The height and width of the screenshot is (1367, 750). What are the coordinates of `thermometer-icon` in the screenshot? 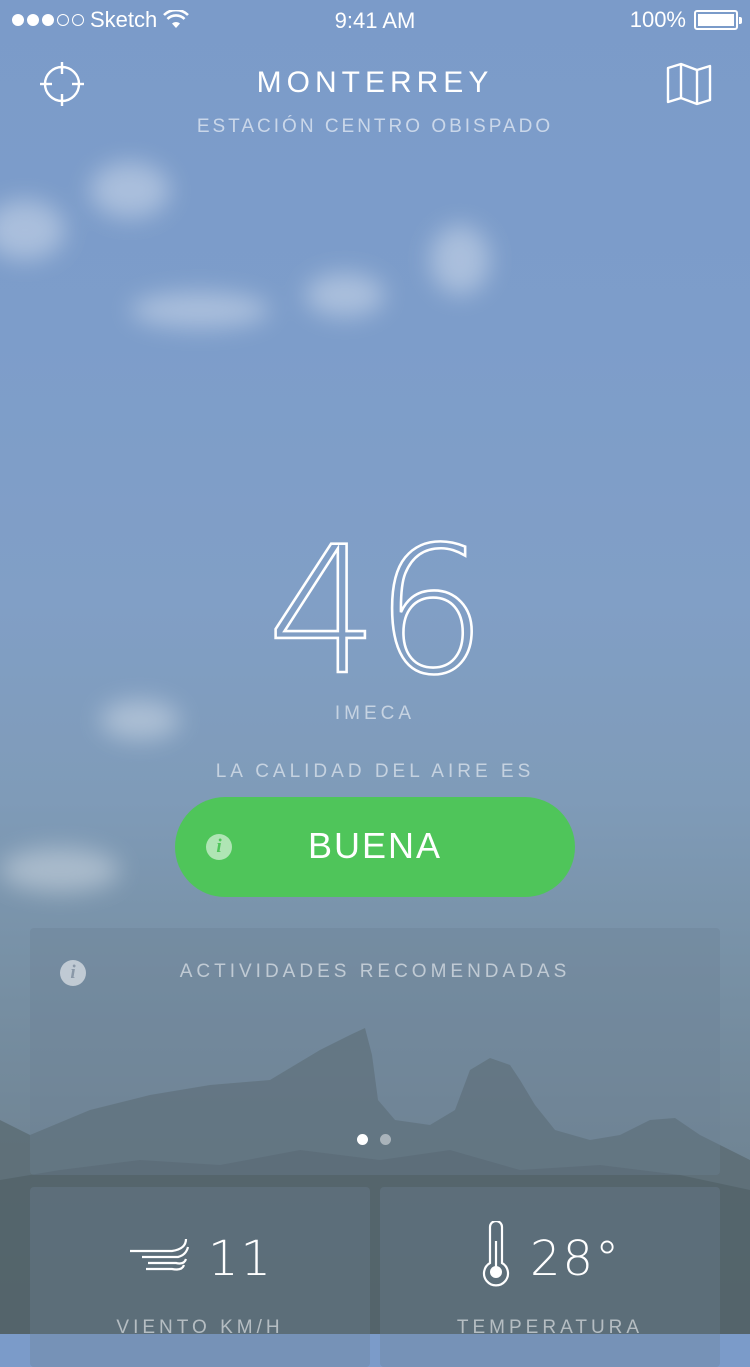 It's located at (496, 1254).